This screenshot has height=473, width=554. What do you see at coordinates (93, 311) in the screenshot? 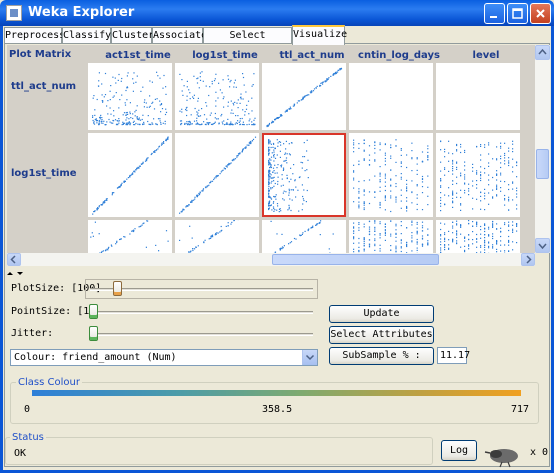
I see `point-size-knob` at bounding box center [93, 311].